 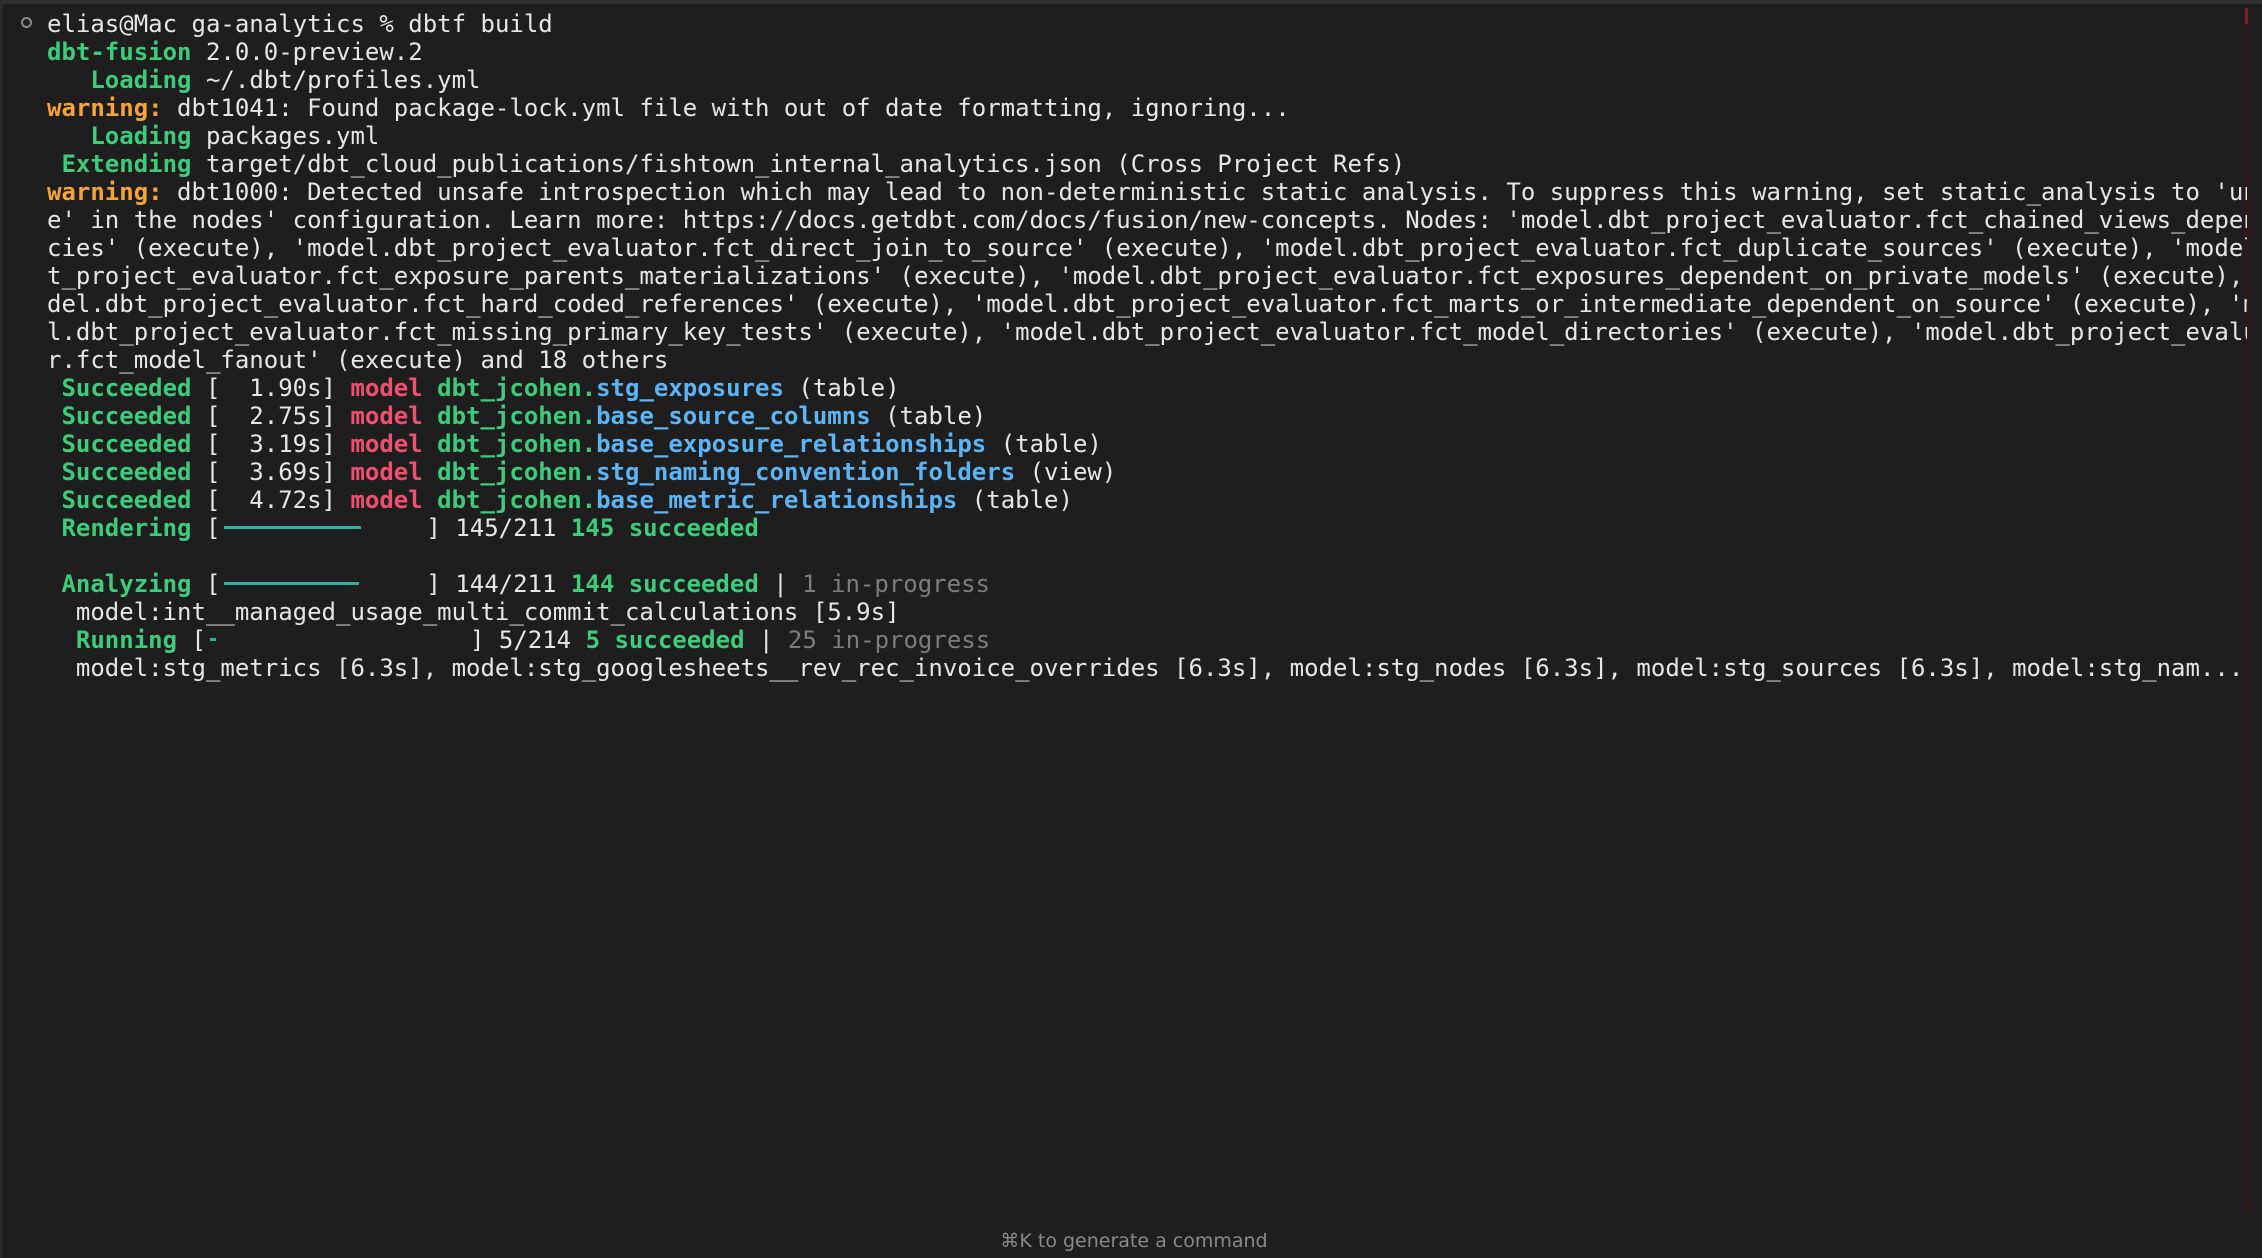 I want to click on loading-packages-line: Loading packages.yml, so click(x=235, y=136).